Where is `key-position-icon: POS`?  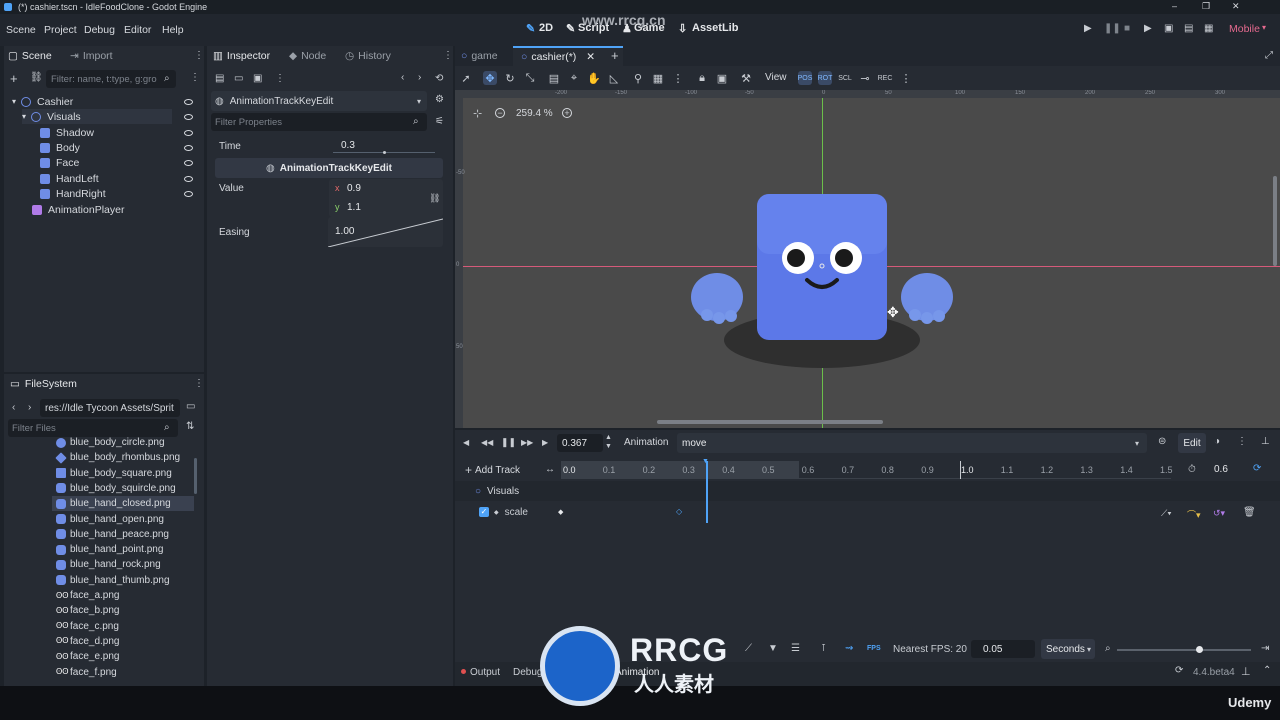 key-position-icon: POS is located at coordinates (805, 78).